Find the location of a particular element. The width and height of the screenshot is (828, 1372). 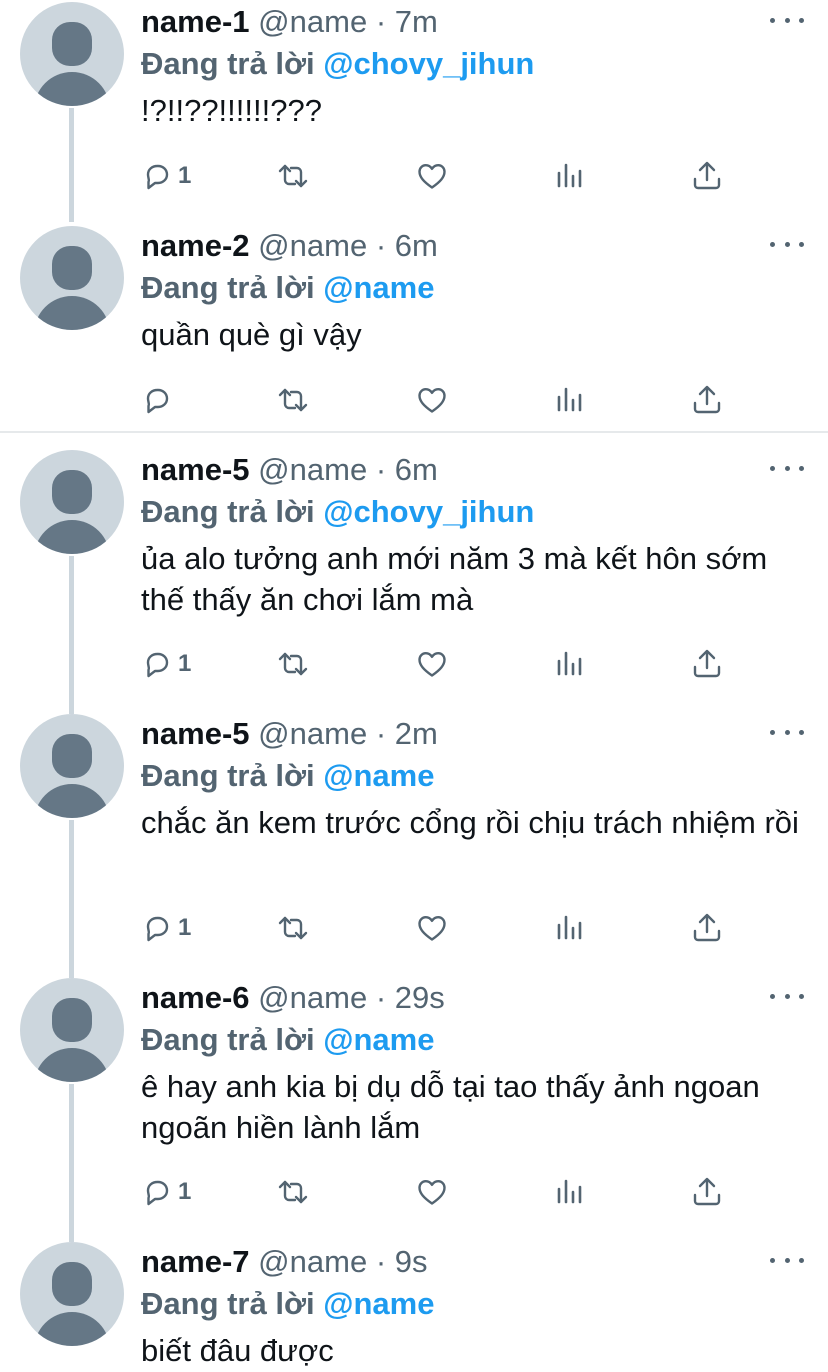

tweet-header: name-7 @name · 9s is located at coordinates (284, 1262).